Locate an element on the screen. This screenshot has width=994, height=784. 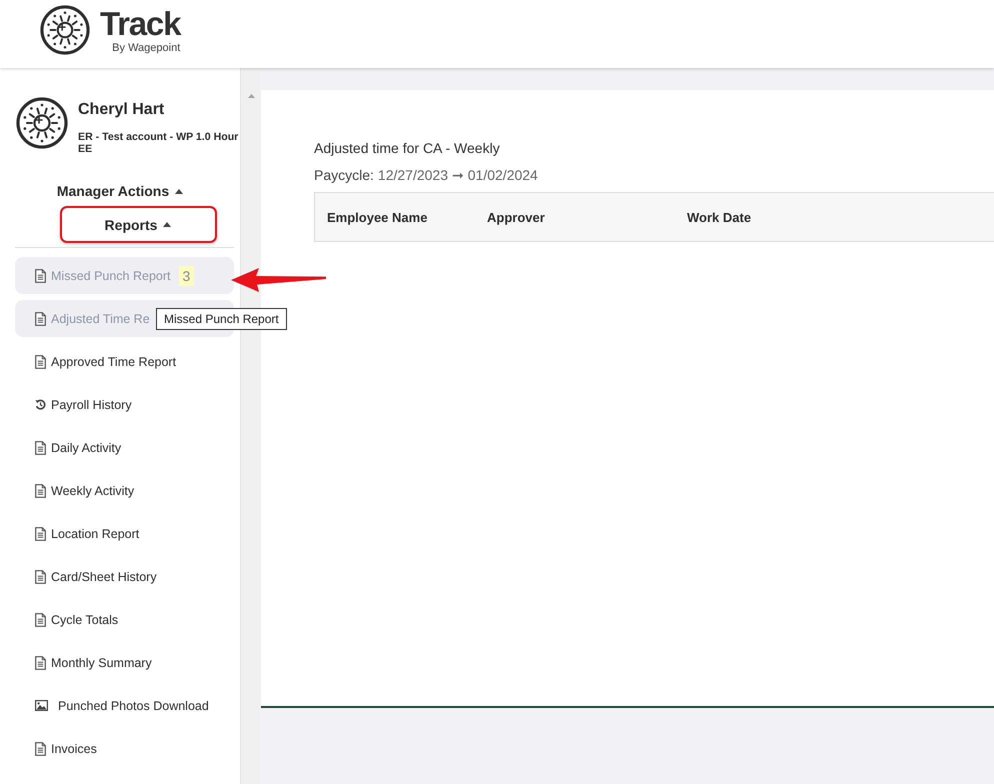
history-icon is located at coordinates (40, 404).